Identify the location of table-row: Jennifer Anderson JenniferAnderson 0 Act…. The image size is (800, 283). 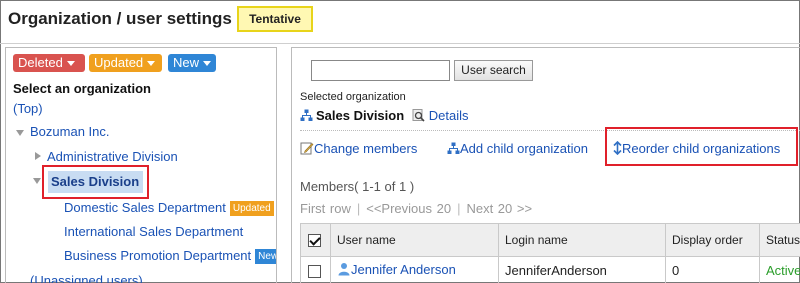
(550, 269).